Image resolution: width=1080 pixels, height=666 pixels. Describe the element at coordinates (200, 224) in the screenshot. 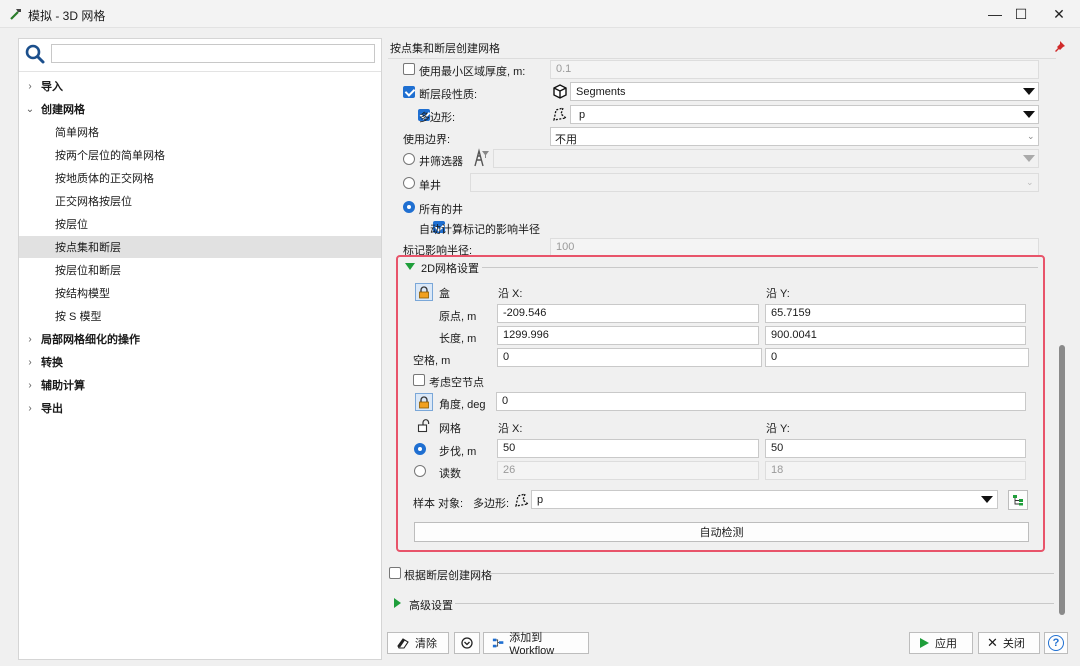

I see `tree-item-by-horizons: 按层位` at that location.